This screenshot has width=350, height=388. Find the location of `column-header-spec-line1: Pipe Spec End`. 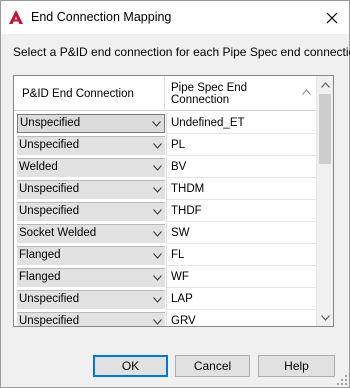

column-header-spec-line1: Pipe Spec End is located at coordinates (209, 87).